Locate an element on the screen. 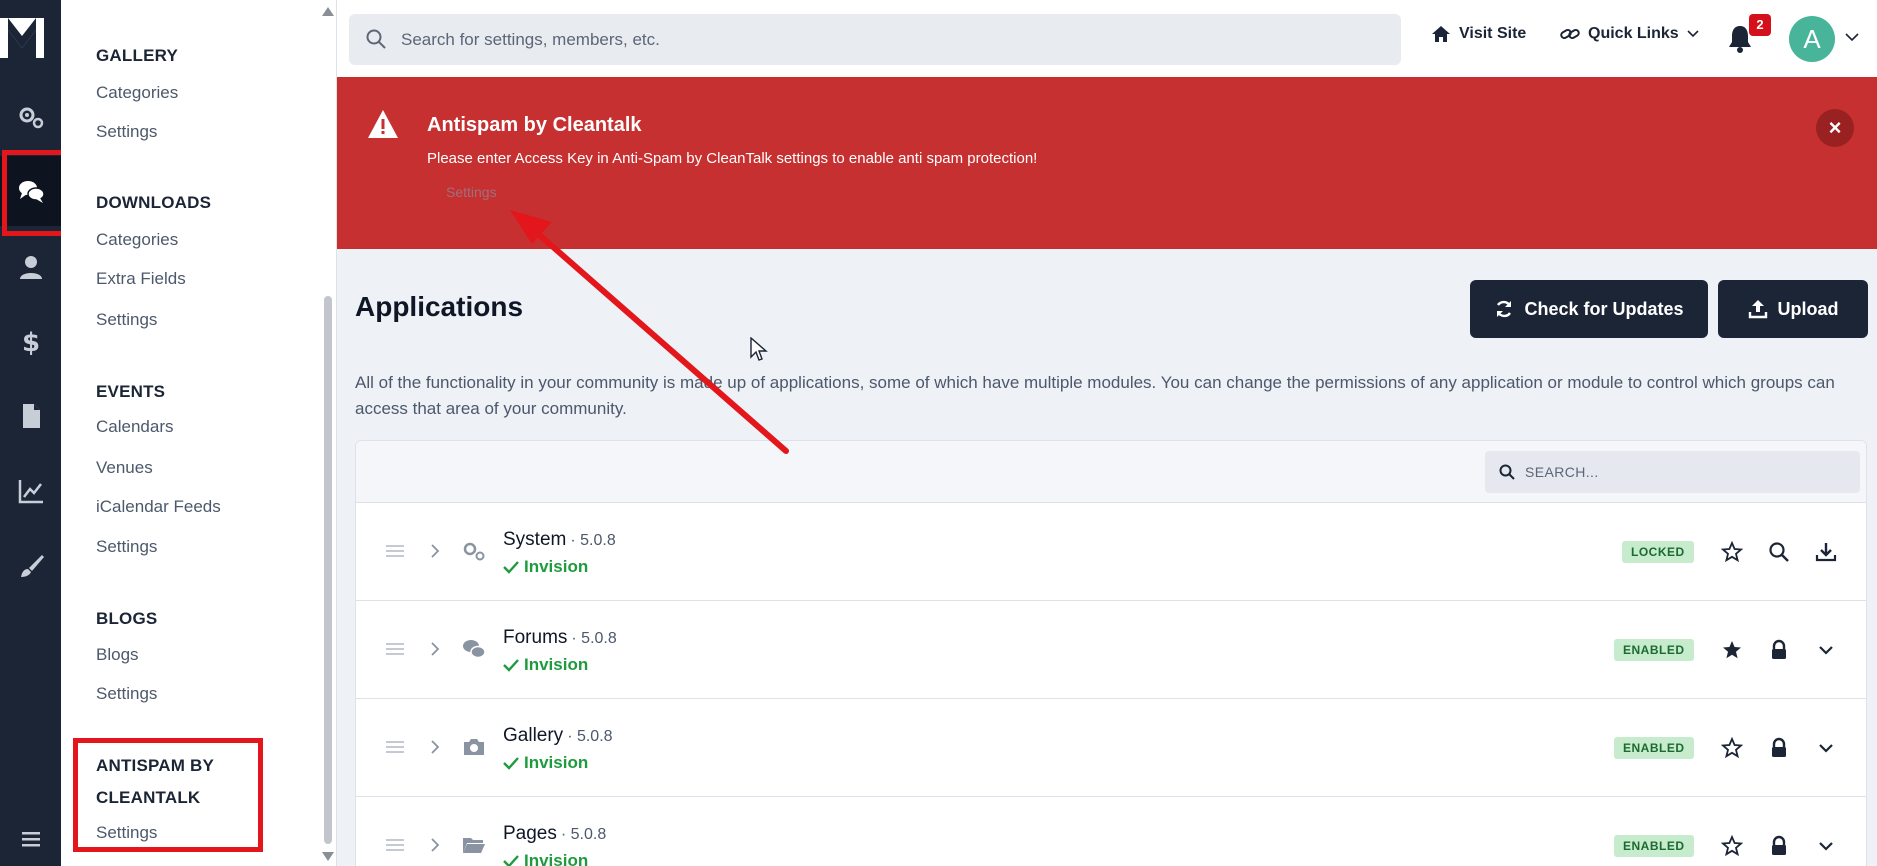  admin-nav-rail: $ is located at coordinates (33, 433).